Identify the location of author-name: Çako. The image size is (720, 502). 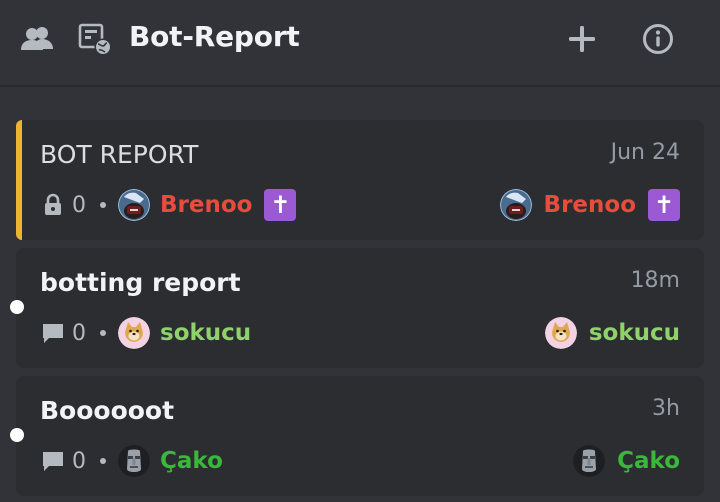
(191, 461).